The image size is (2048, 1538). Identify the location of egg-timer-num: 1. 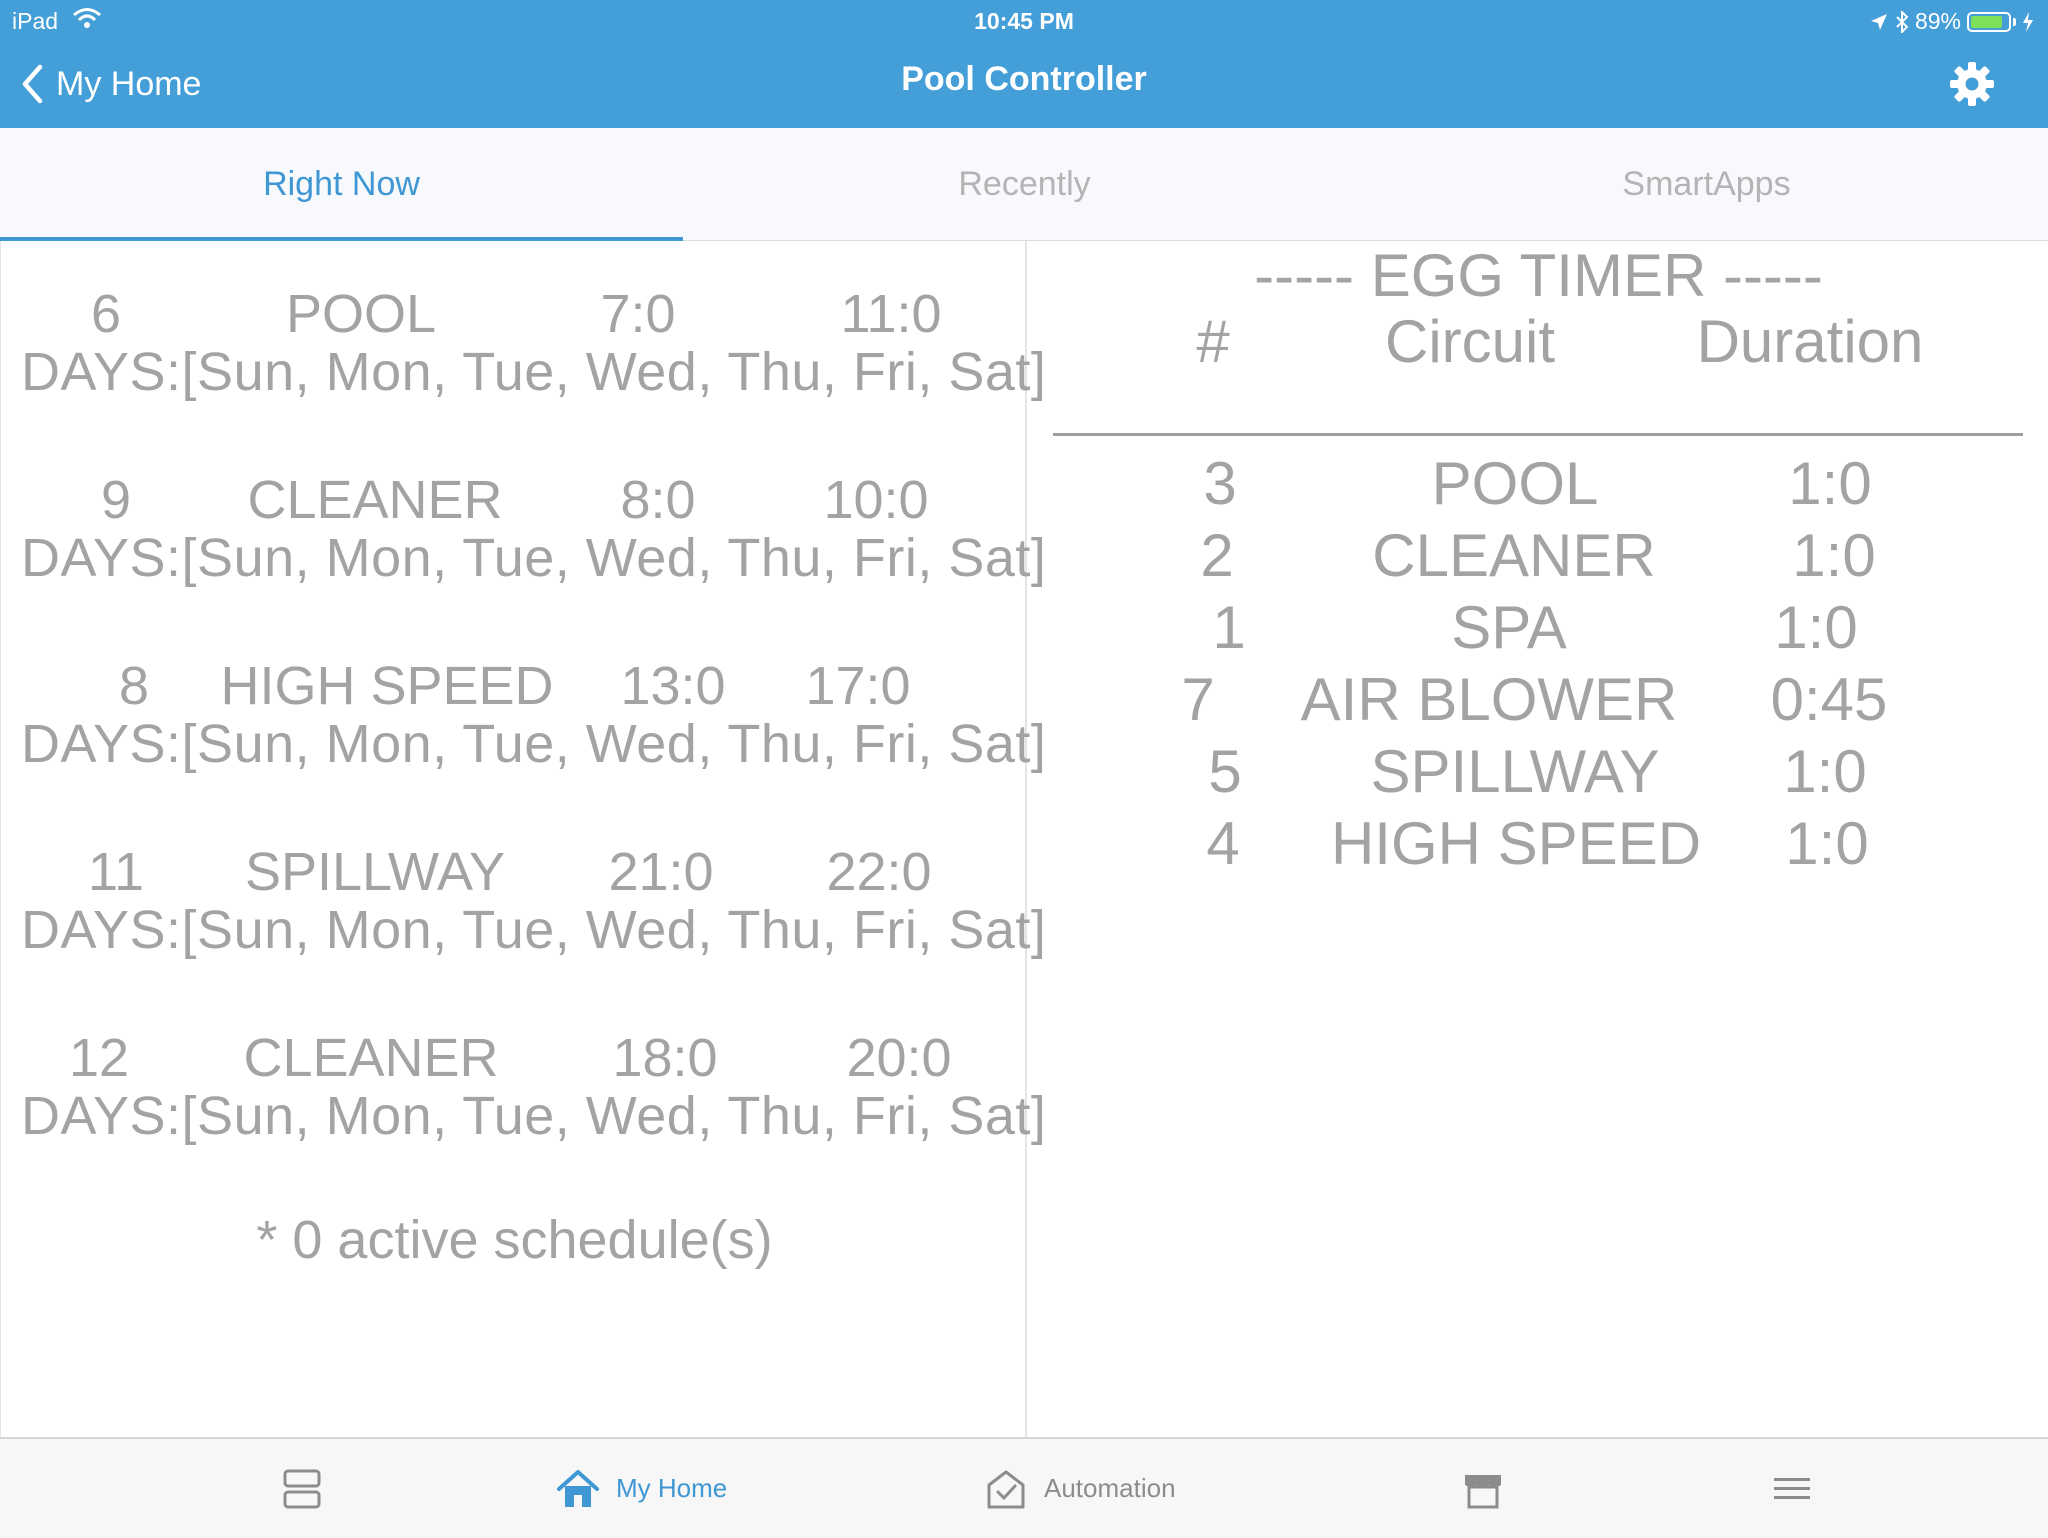
(1229, 627).